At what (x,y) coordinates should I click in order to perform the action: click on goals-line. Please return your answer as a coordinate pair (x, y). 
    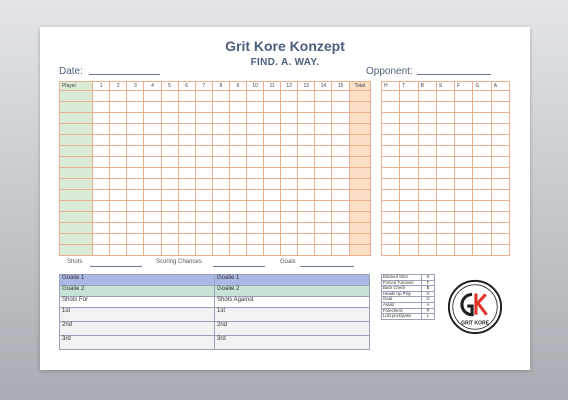
    Looking at the image, I should click on (327, 266).